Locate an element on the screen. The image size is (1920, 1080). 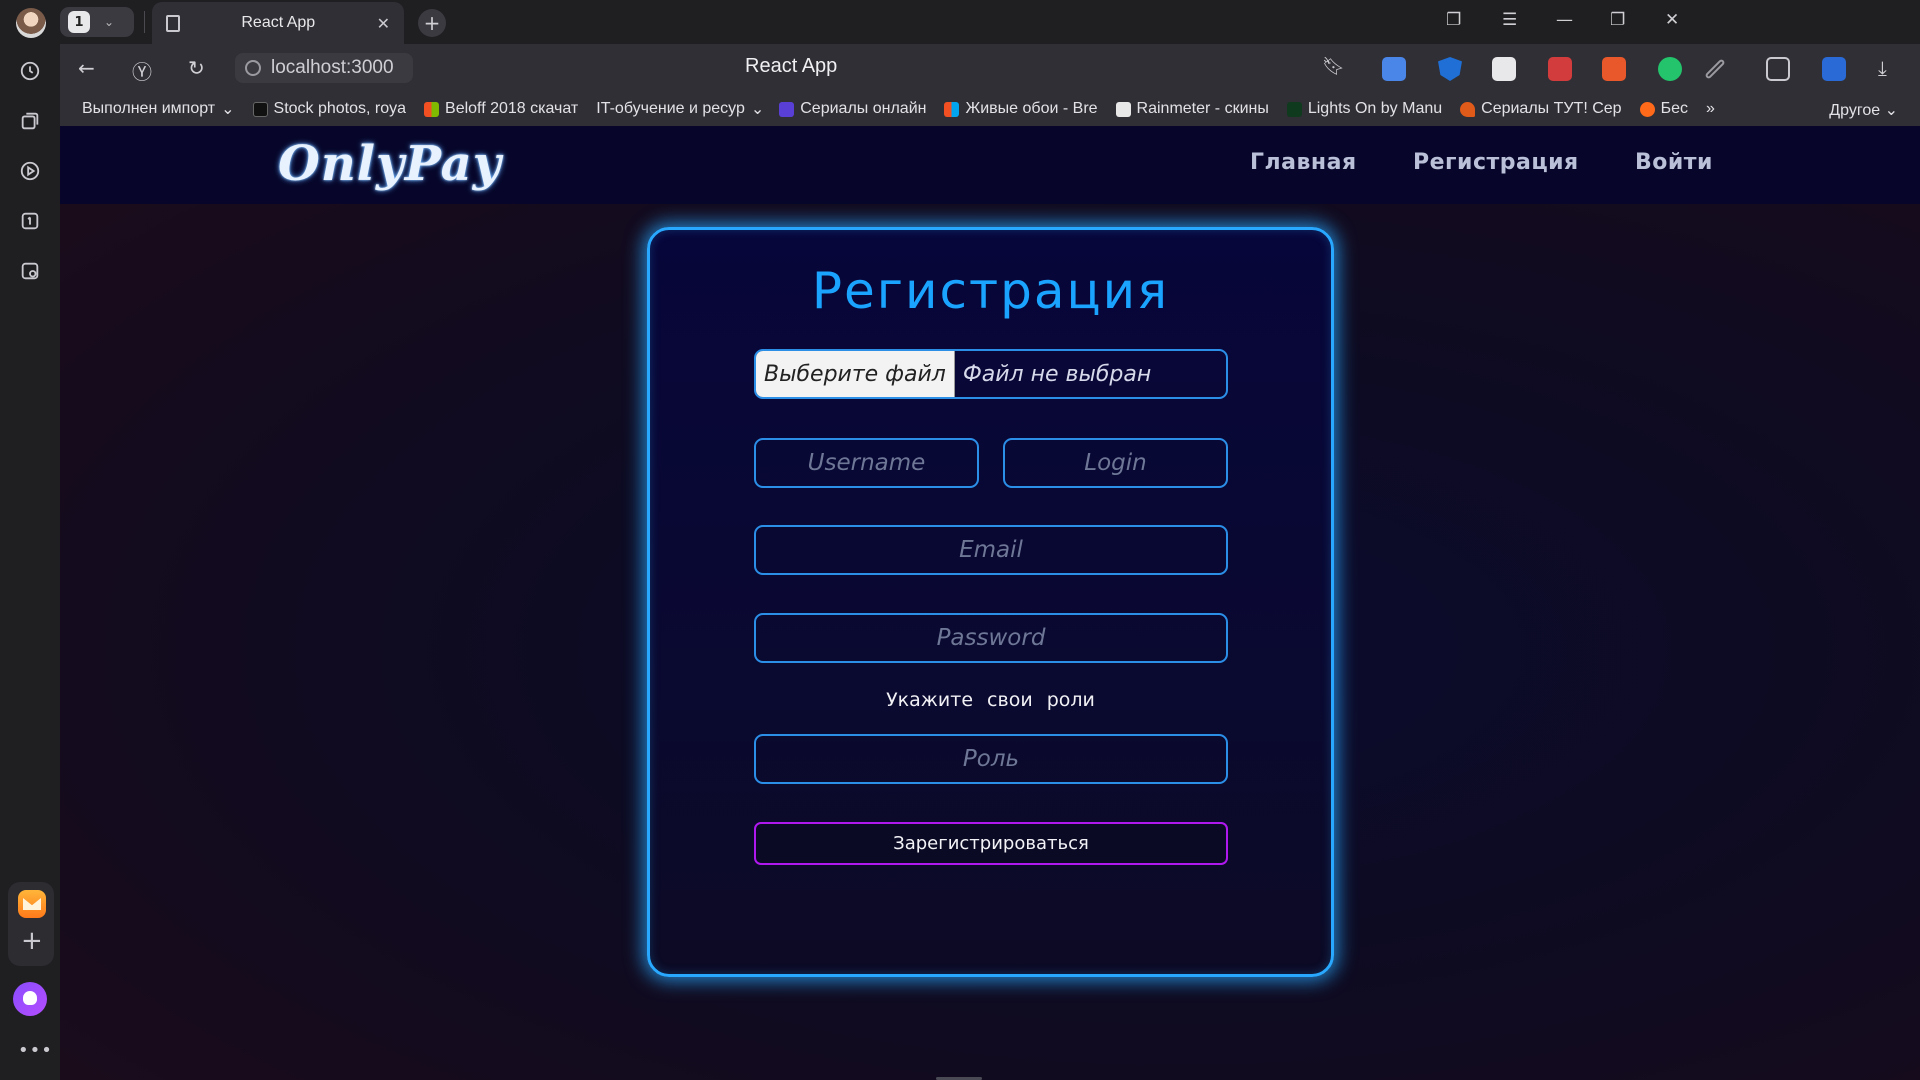
more-bookmarks-icon: » is located at coordinates (1710, 109).